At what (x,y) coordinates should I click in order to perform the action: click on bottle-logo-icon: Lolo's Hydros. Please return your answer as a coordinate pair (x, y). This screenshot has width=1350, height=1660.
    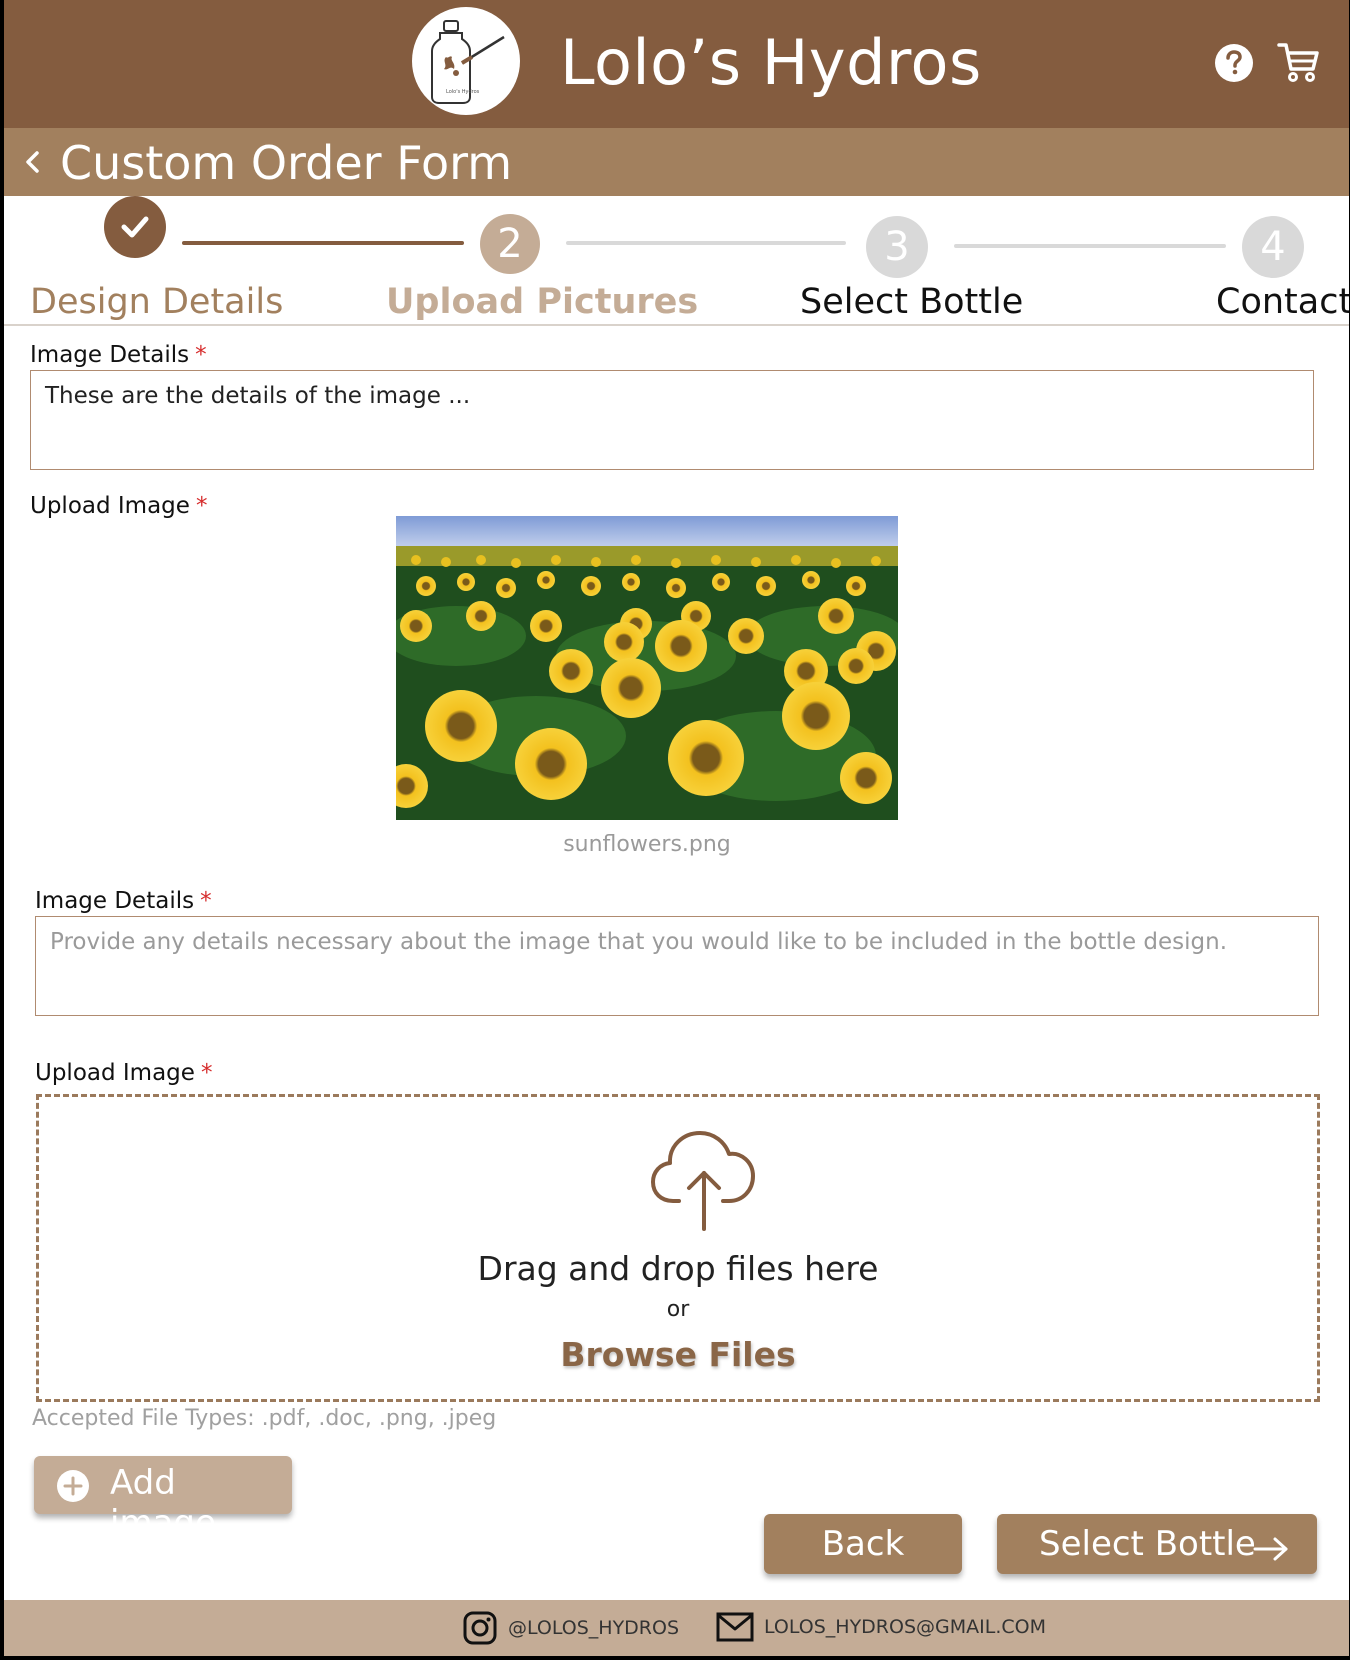
    Looking at the image, I should click on (466, 61).